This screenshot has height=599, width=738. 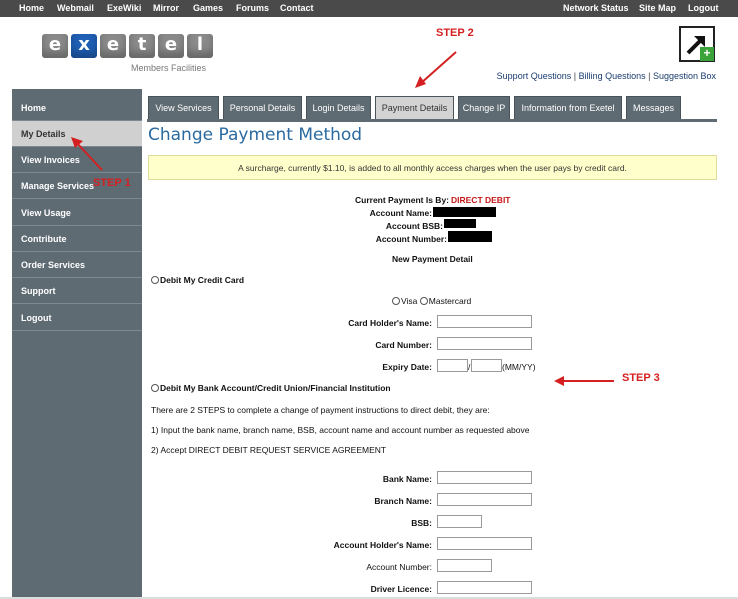 What do you see at coordinates (584, 381) in the screenshot?
I see `step3-arrow-icon` at bounding box center [584, 381].